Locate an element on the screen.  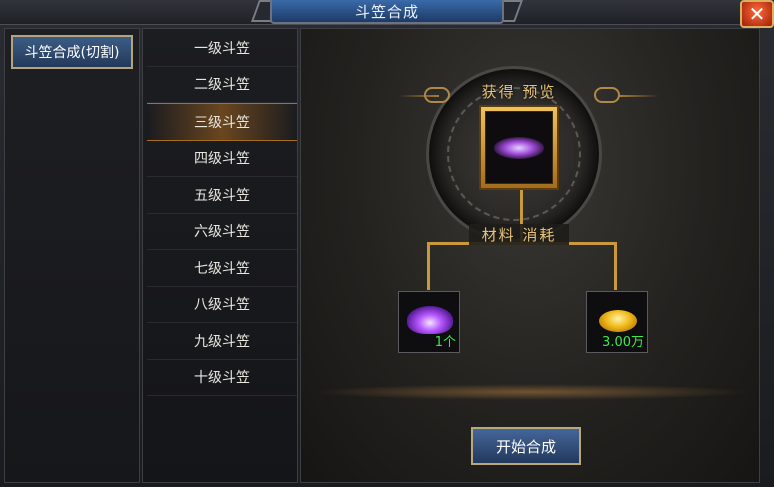
level-list: 一级斗笠 二级斗笠 三级斗笠 四级斗笠 五级斗笠 六级斗笠 七级斗笠 八级斗笠 九级斗笠 十级斗笠 is located at coordinates (222, 213).